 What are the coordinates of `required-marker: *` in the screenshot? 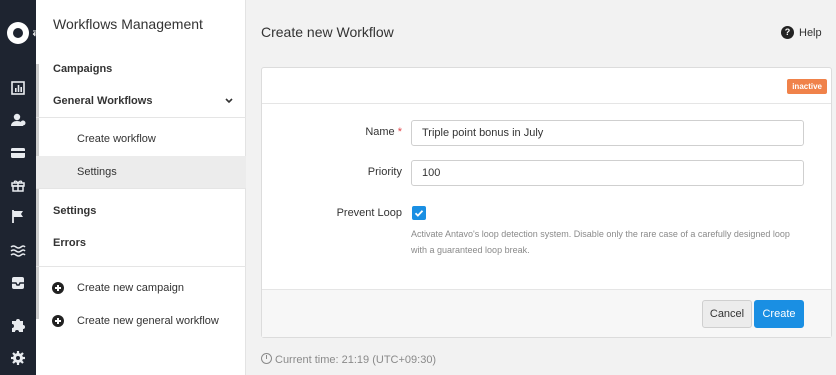 It's located at (399, 132).